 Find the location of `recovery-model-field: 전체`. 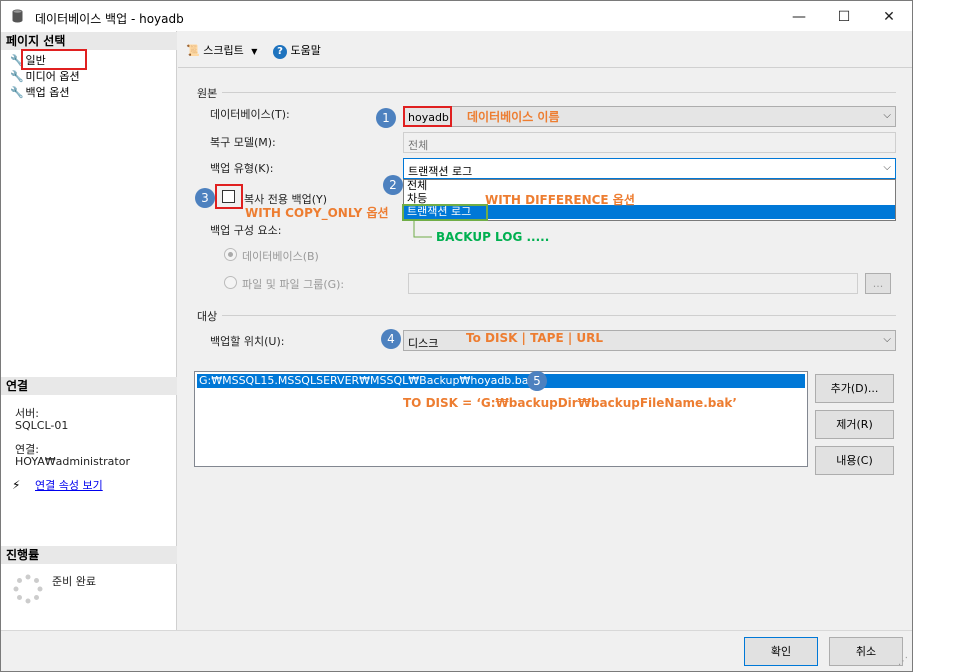

recovery-model-field: 전체 is located at coordinates (649, 142).